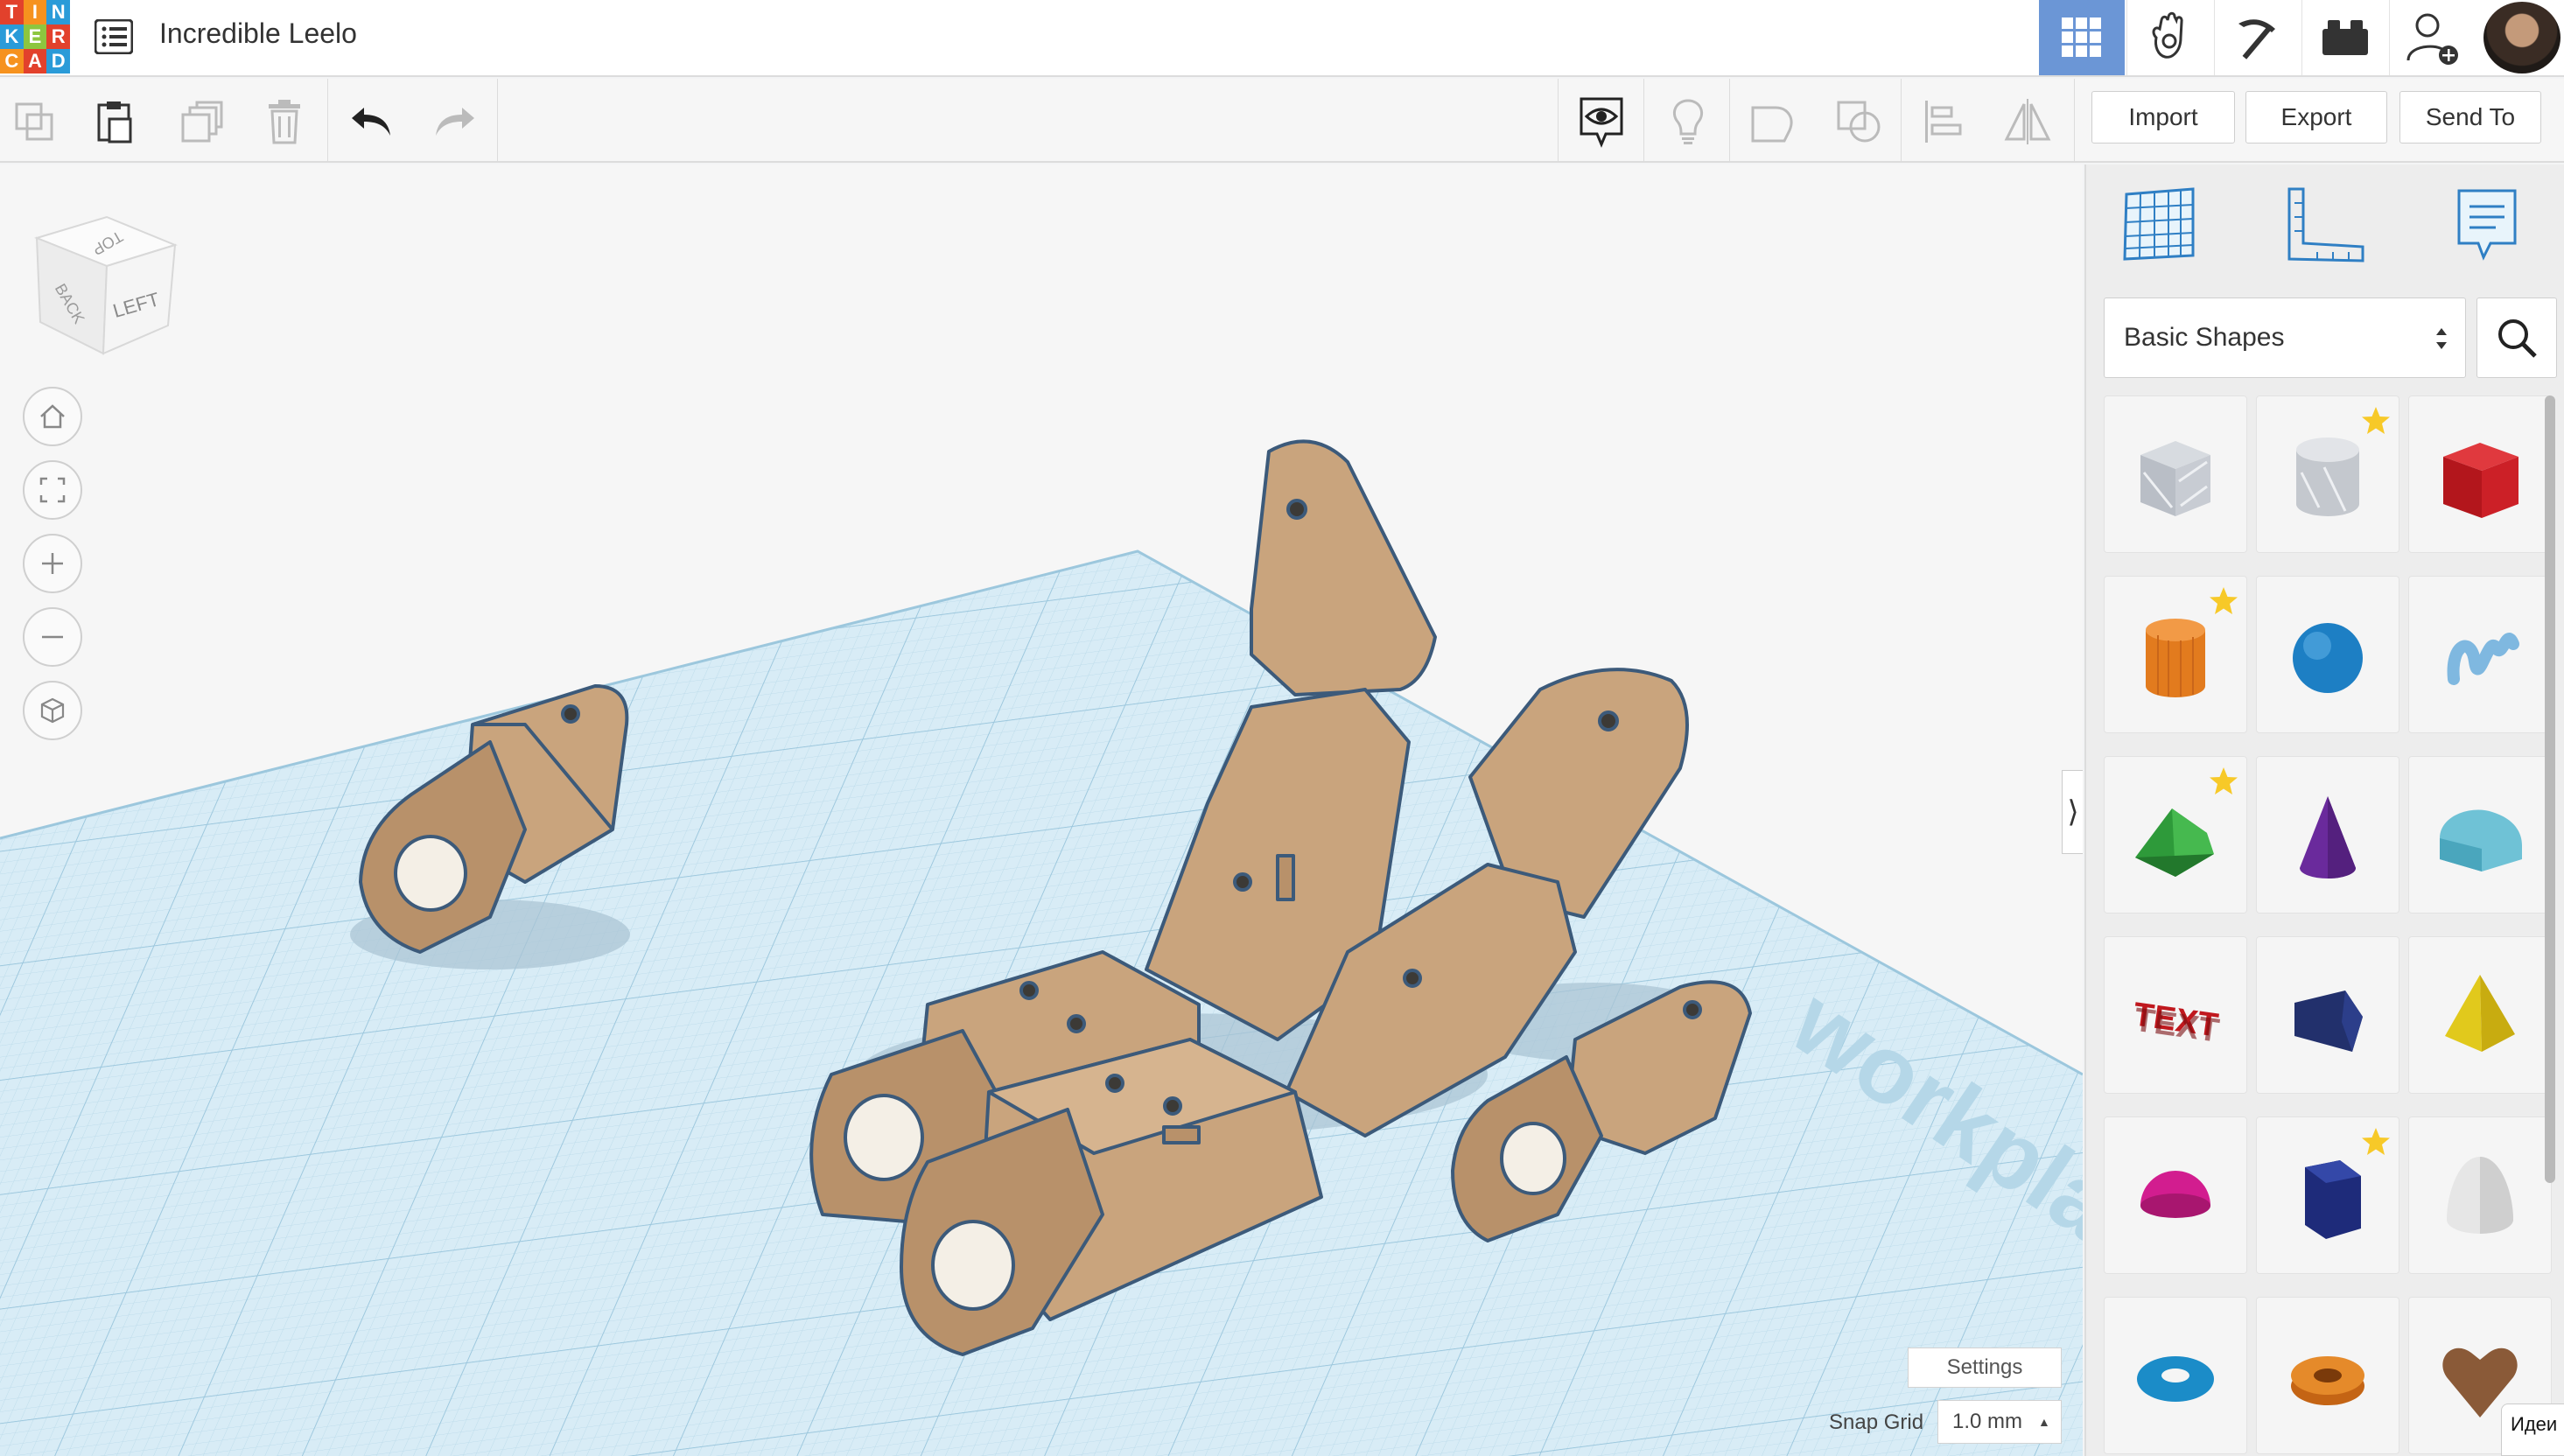 The image size is (2564, 1456). I want to click on shape-tile-scribble, so click(2480, 654).